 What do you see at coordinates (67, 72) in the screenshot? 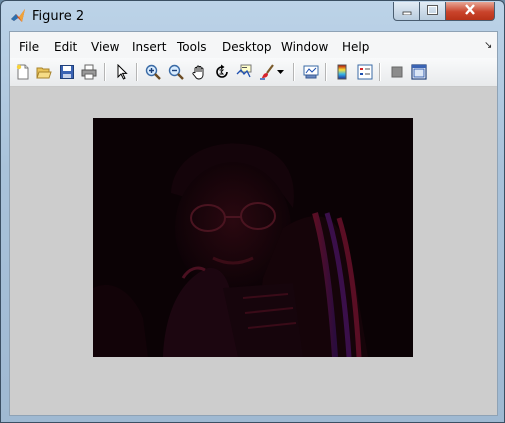
I see `save-icon` at bounding box center [67, 72].